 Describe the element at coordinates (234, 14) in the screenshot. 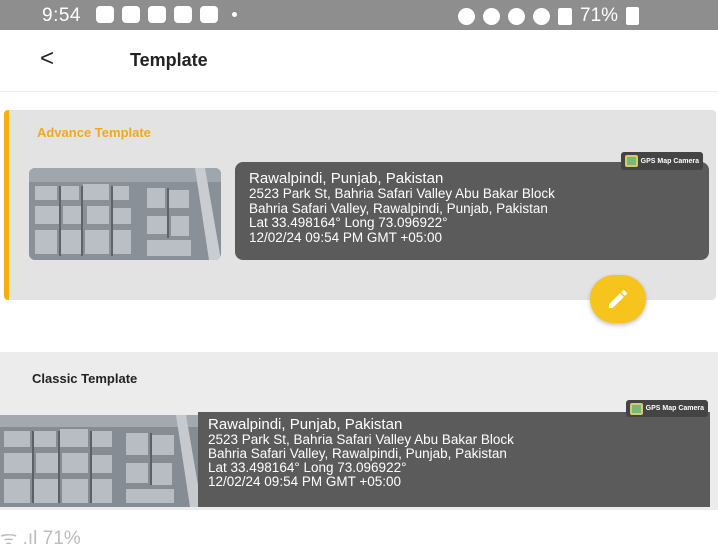

I see `dot-icon` at that location.